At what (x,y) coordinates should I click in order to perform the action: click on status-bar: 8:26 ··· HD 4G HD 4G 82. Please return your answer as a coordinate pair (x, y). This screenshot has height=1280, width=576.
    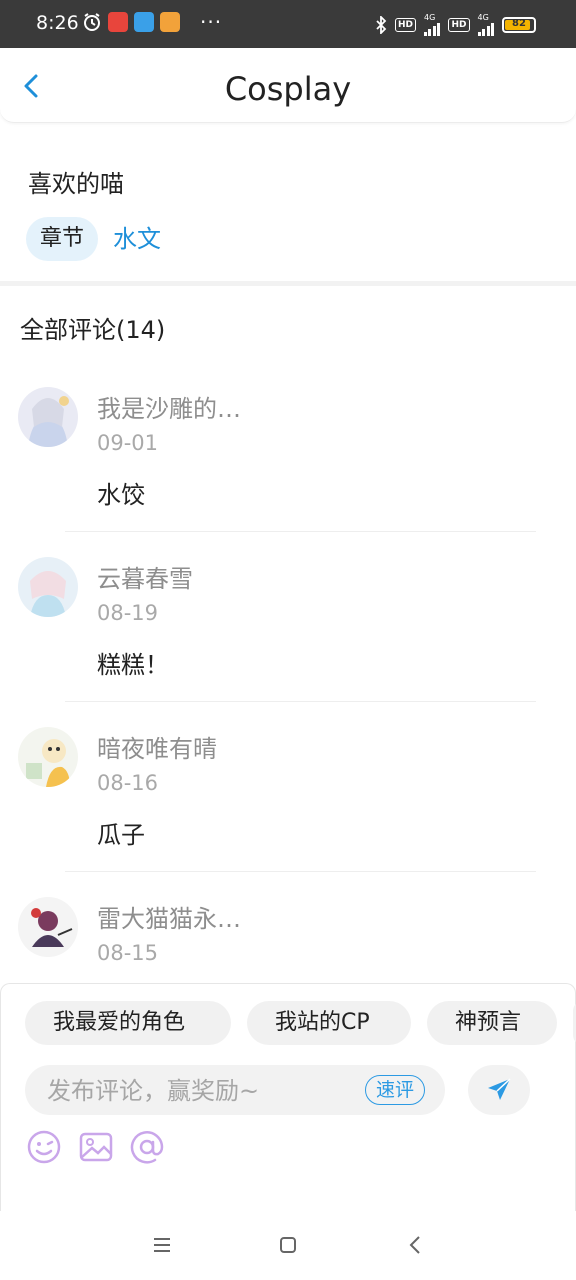
    Looking at the image, I should click on (288, 24).